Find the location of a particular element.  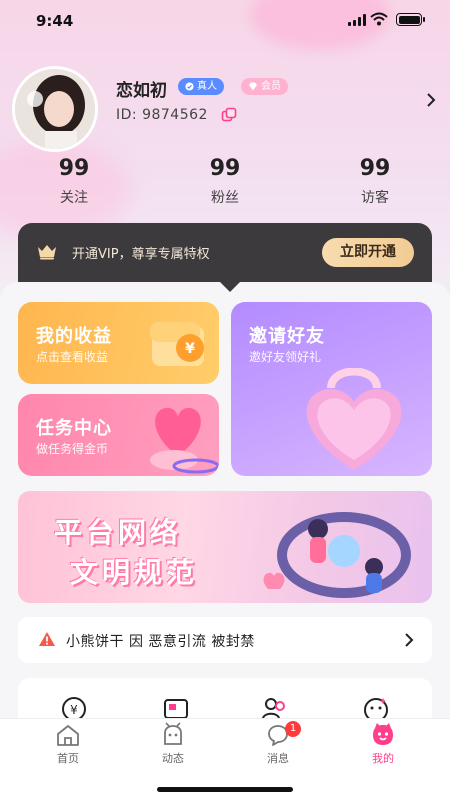

status-bar: 9:44 is located at coordinates (225, 20).